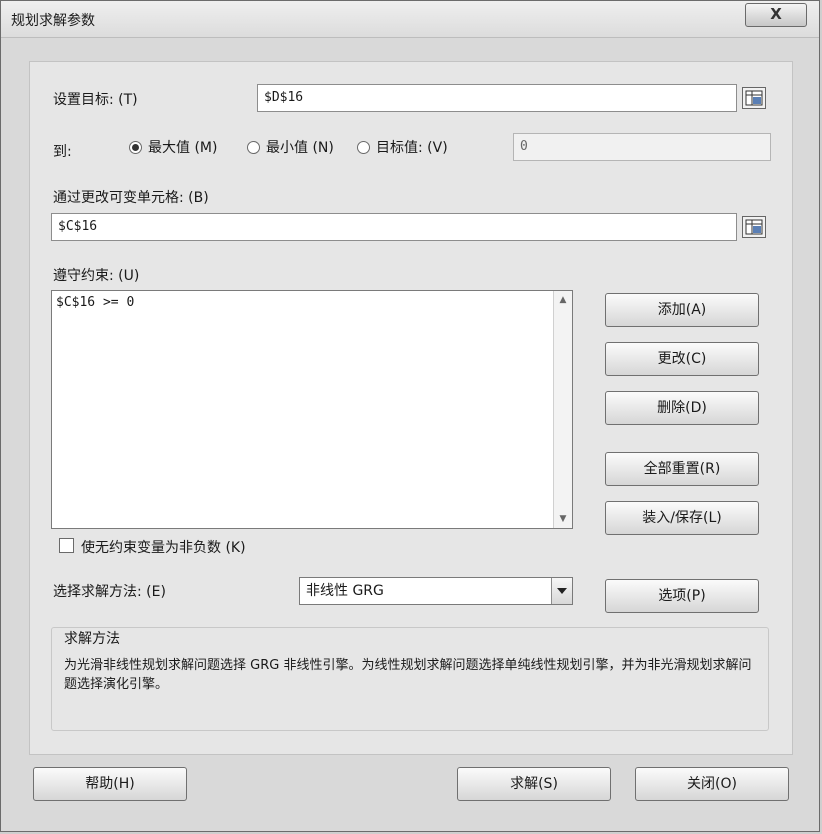 The width and height of the screenshot is (822, 834). Describe the element at coordinates (394, 227) in the screenshot. I see `changing-cells-input: $C$16` at that location.